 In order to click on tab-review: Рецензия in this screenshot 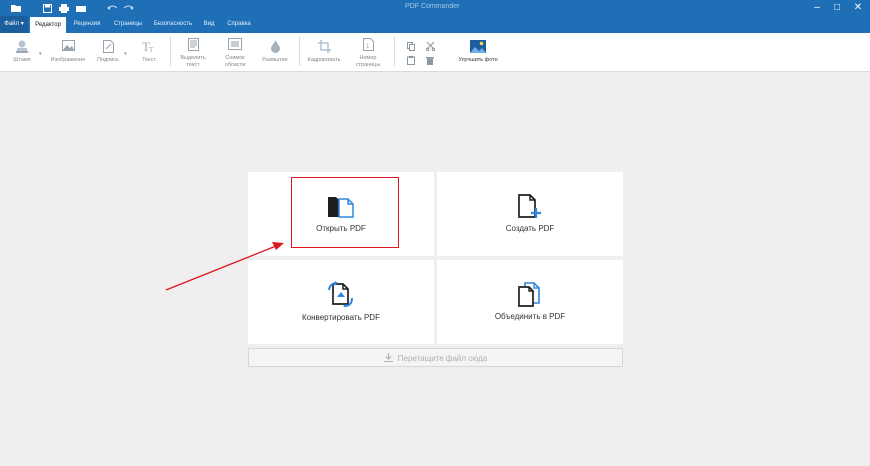, I will do `click(87, 24)`.